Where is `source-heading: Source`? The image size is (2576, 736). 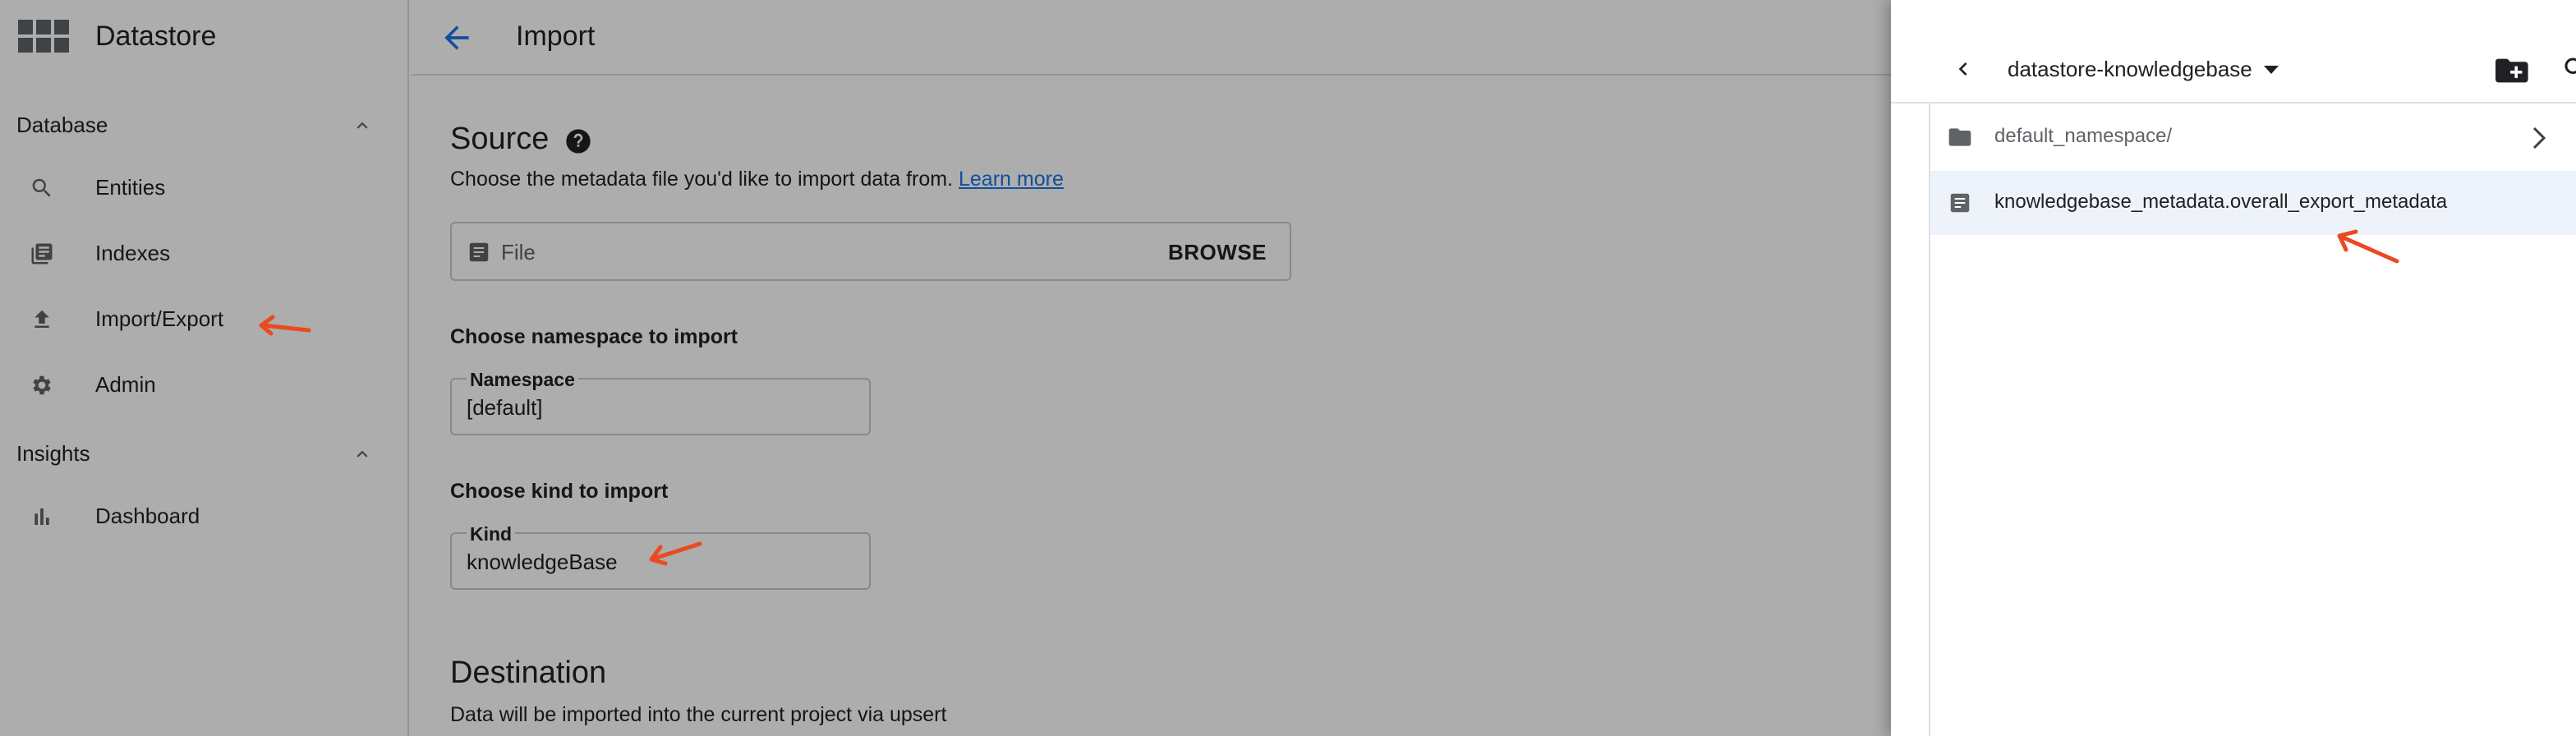
source-heading: Source is located at coordinates (500, 139).